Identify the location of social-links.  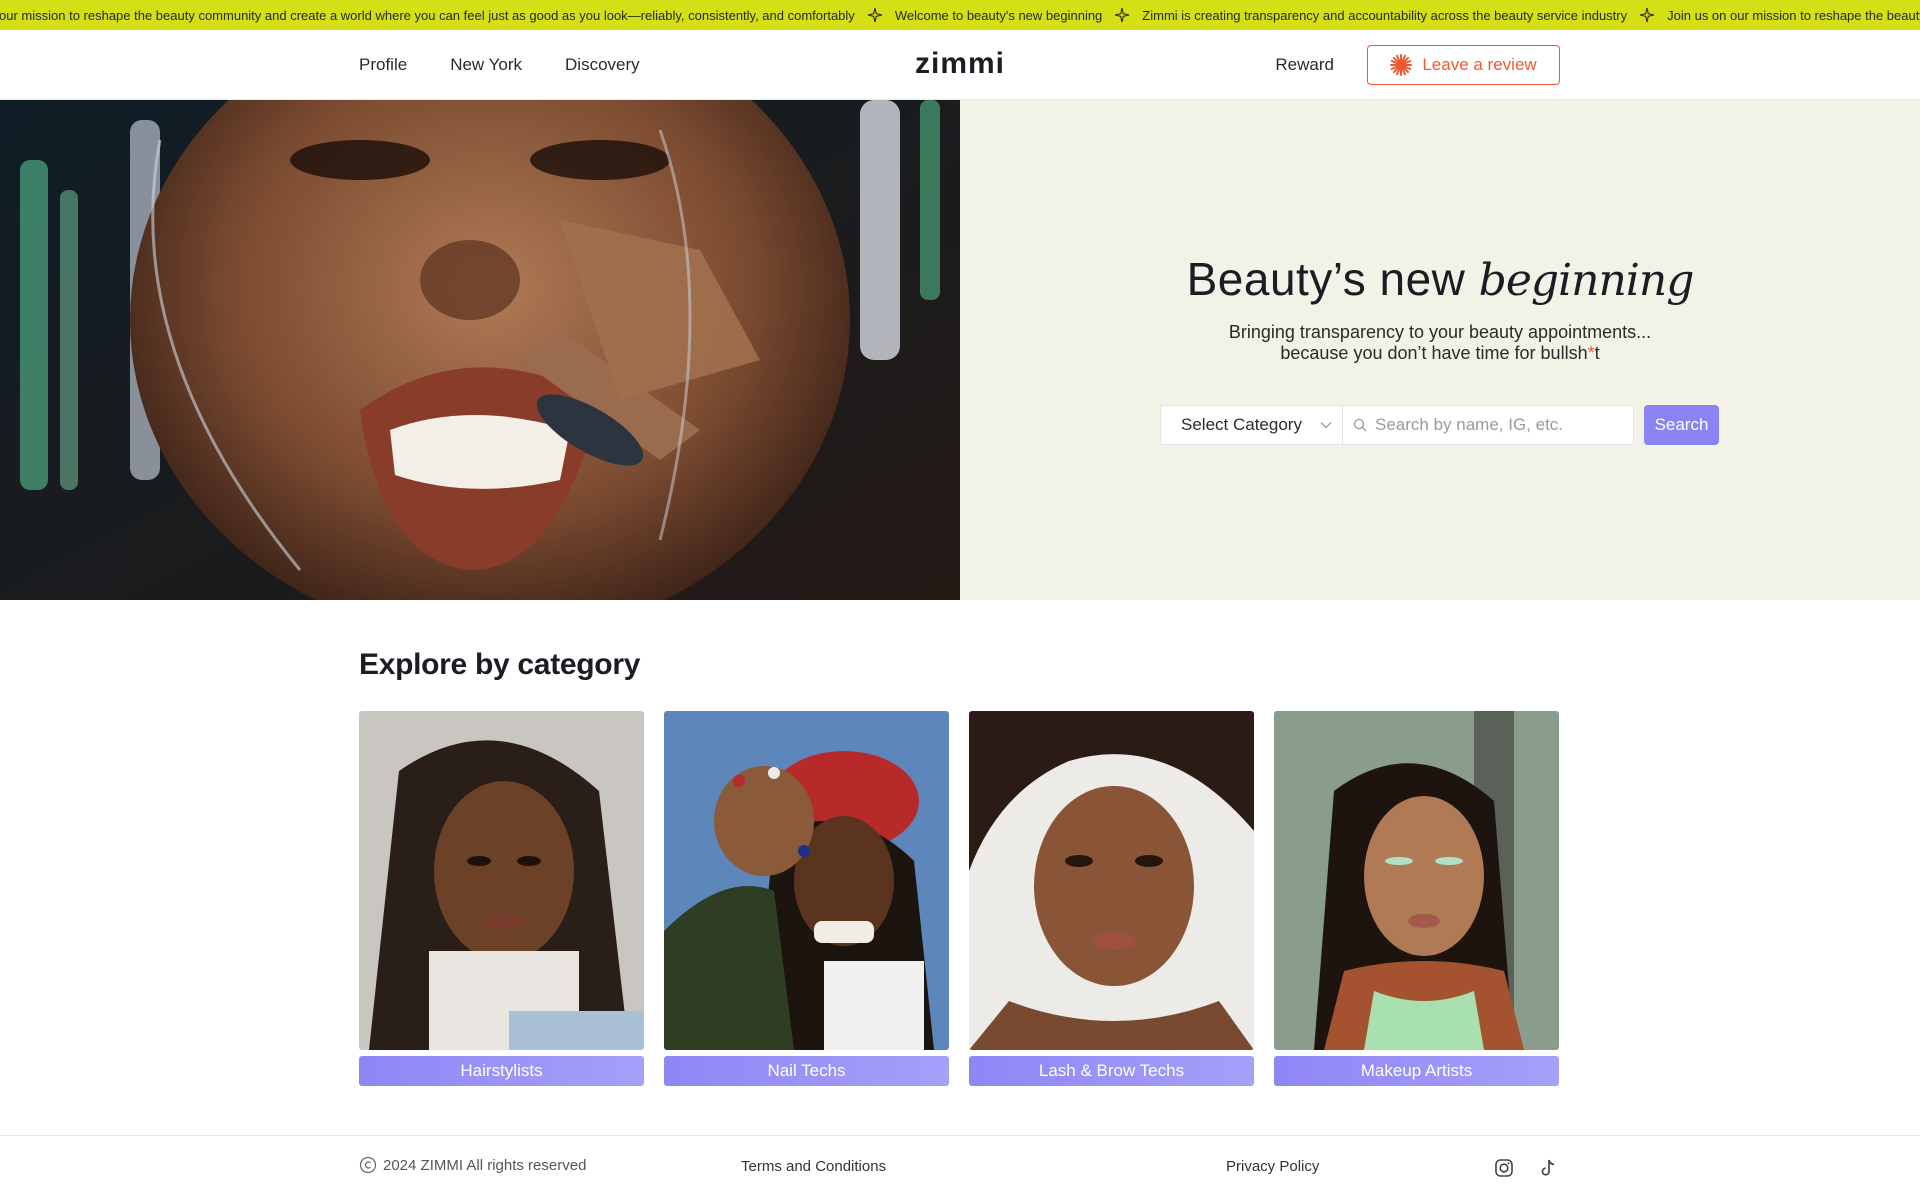
(1526, 1168).